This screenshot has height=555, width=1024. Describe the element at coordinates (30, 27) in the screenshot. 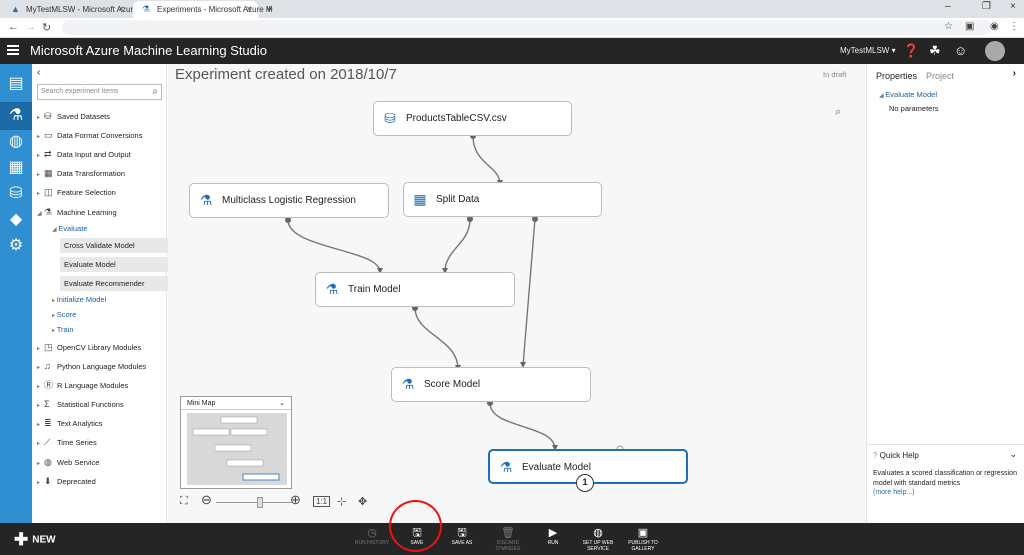

I see `forward-icon: →` at that location.